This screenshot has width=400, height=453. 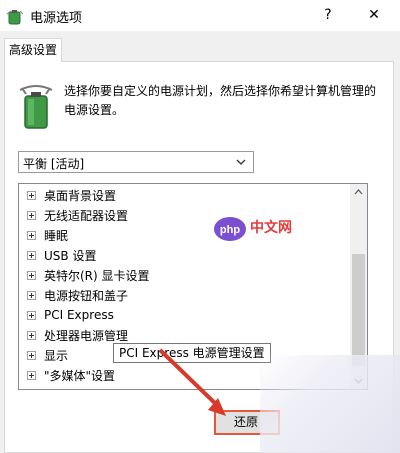 What do you see at coordinates (271, 228) in the screenshot?
I see `watermark-text: 中文网` at bounding box center [271, 228].